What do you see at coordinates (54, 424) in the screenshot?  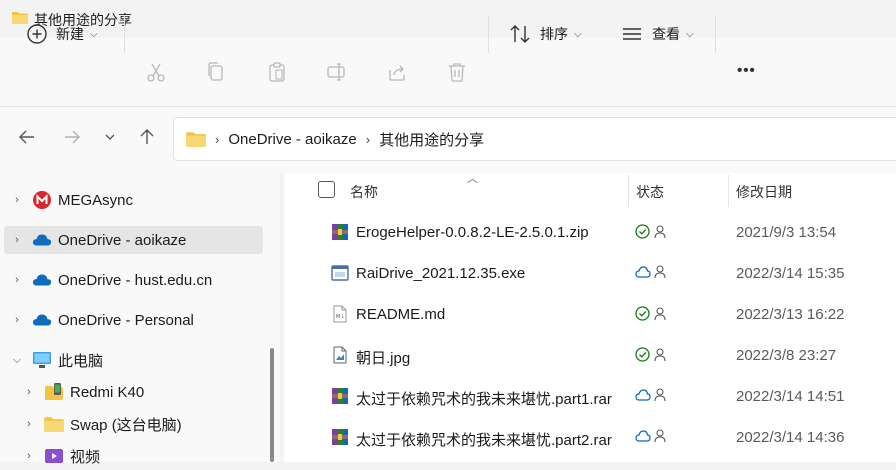 I see `folder-icon` at bounding box center [54, 424].